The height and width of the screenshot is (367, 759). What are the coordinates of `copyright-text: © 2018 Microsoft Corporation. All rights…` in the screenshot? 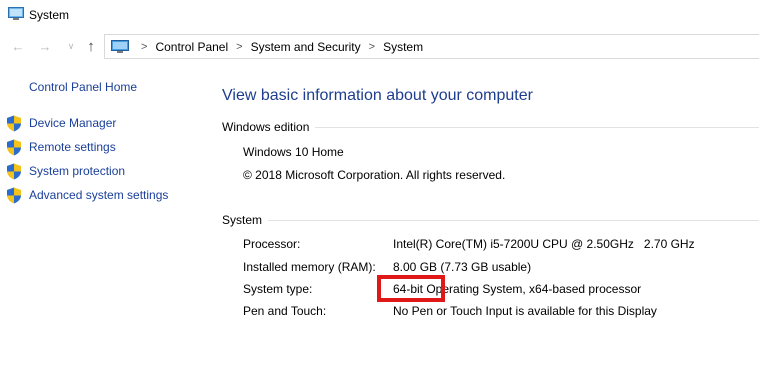 It's located at (374, 175).